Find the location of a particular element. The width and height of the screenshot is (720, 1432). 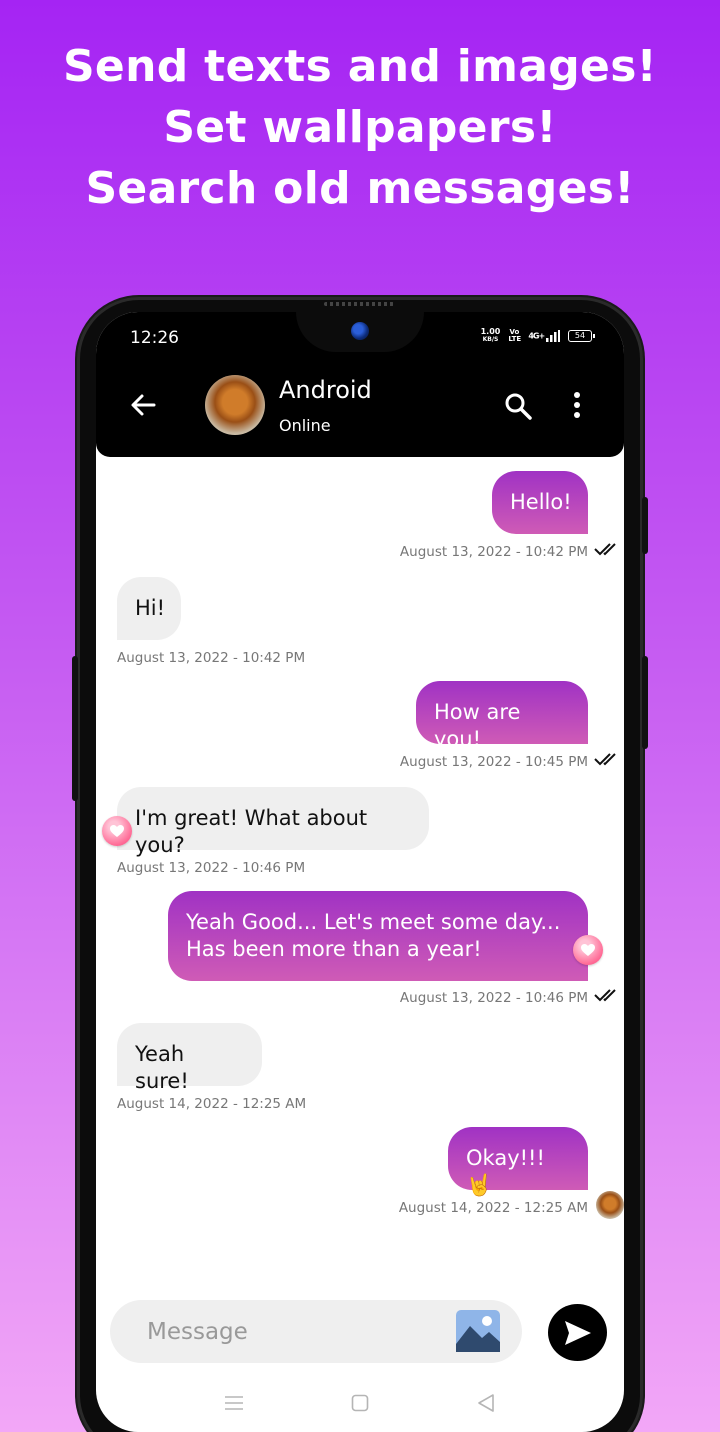

seen-by-avatar is located at coordinates (610, 1205).